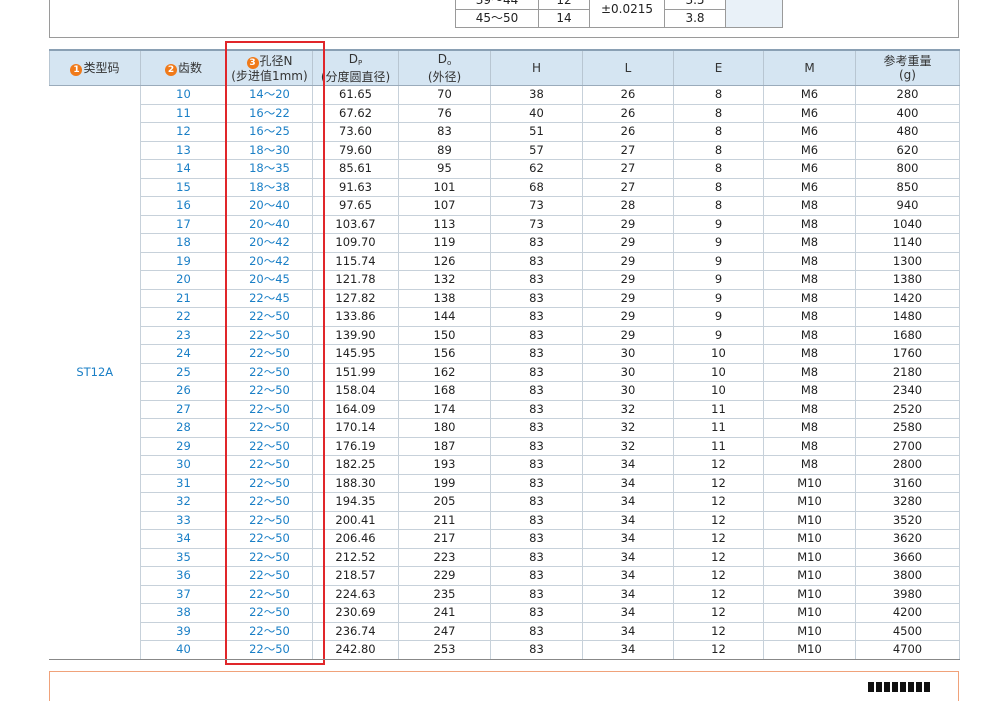  I want to click on header-h: H, so click(536, 67).